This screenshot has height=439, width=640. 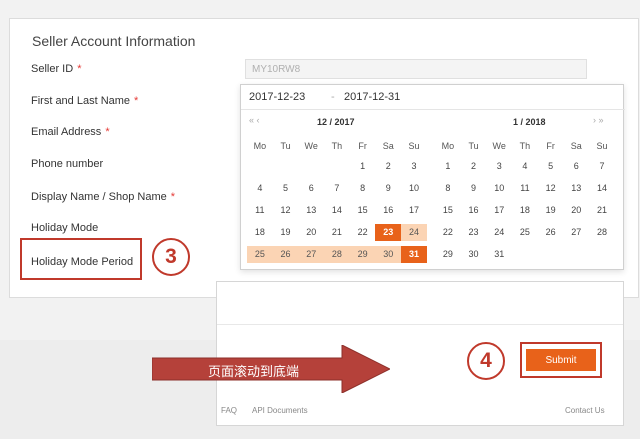 What do you see at coordinates (576, 166) in the screenshot?
I see `january-day-6: 6` at bounding box center [576, 166].